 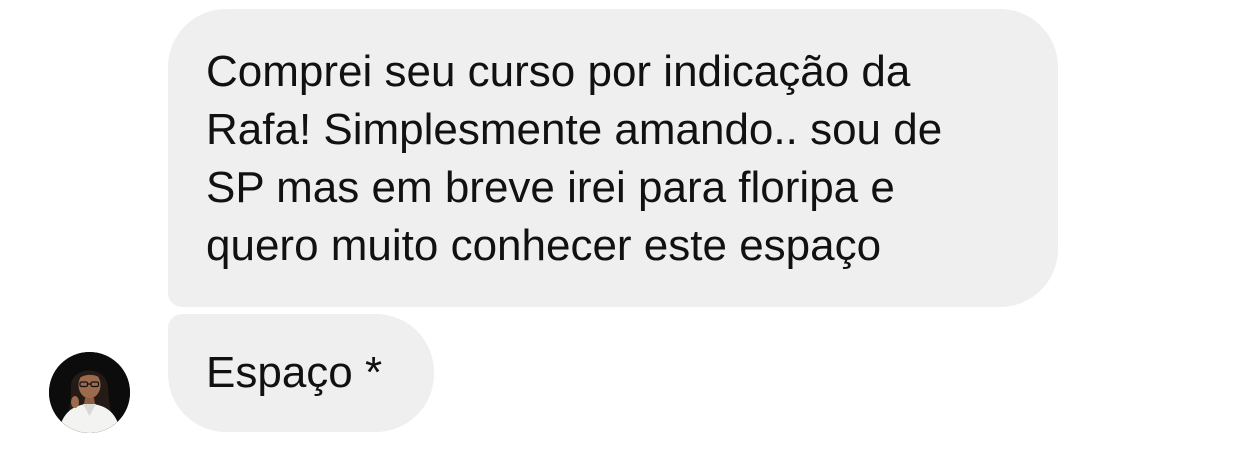 What do you see at coordinates (544, 245) in the screenshot?
I see `message-line-4: quero muito conhecer este espaço` at bounding box center [544, 245].